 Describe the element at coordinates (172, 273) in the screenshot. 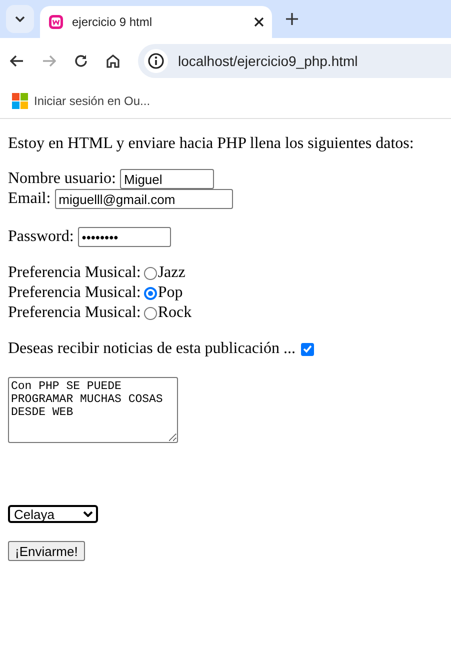

I see `radio-option: Jazz` at that location.